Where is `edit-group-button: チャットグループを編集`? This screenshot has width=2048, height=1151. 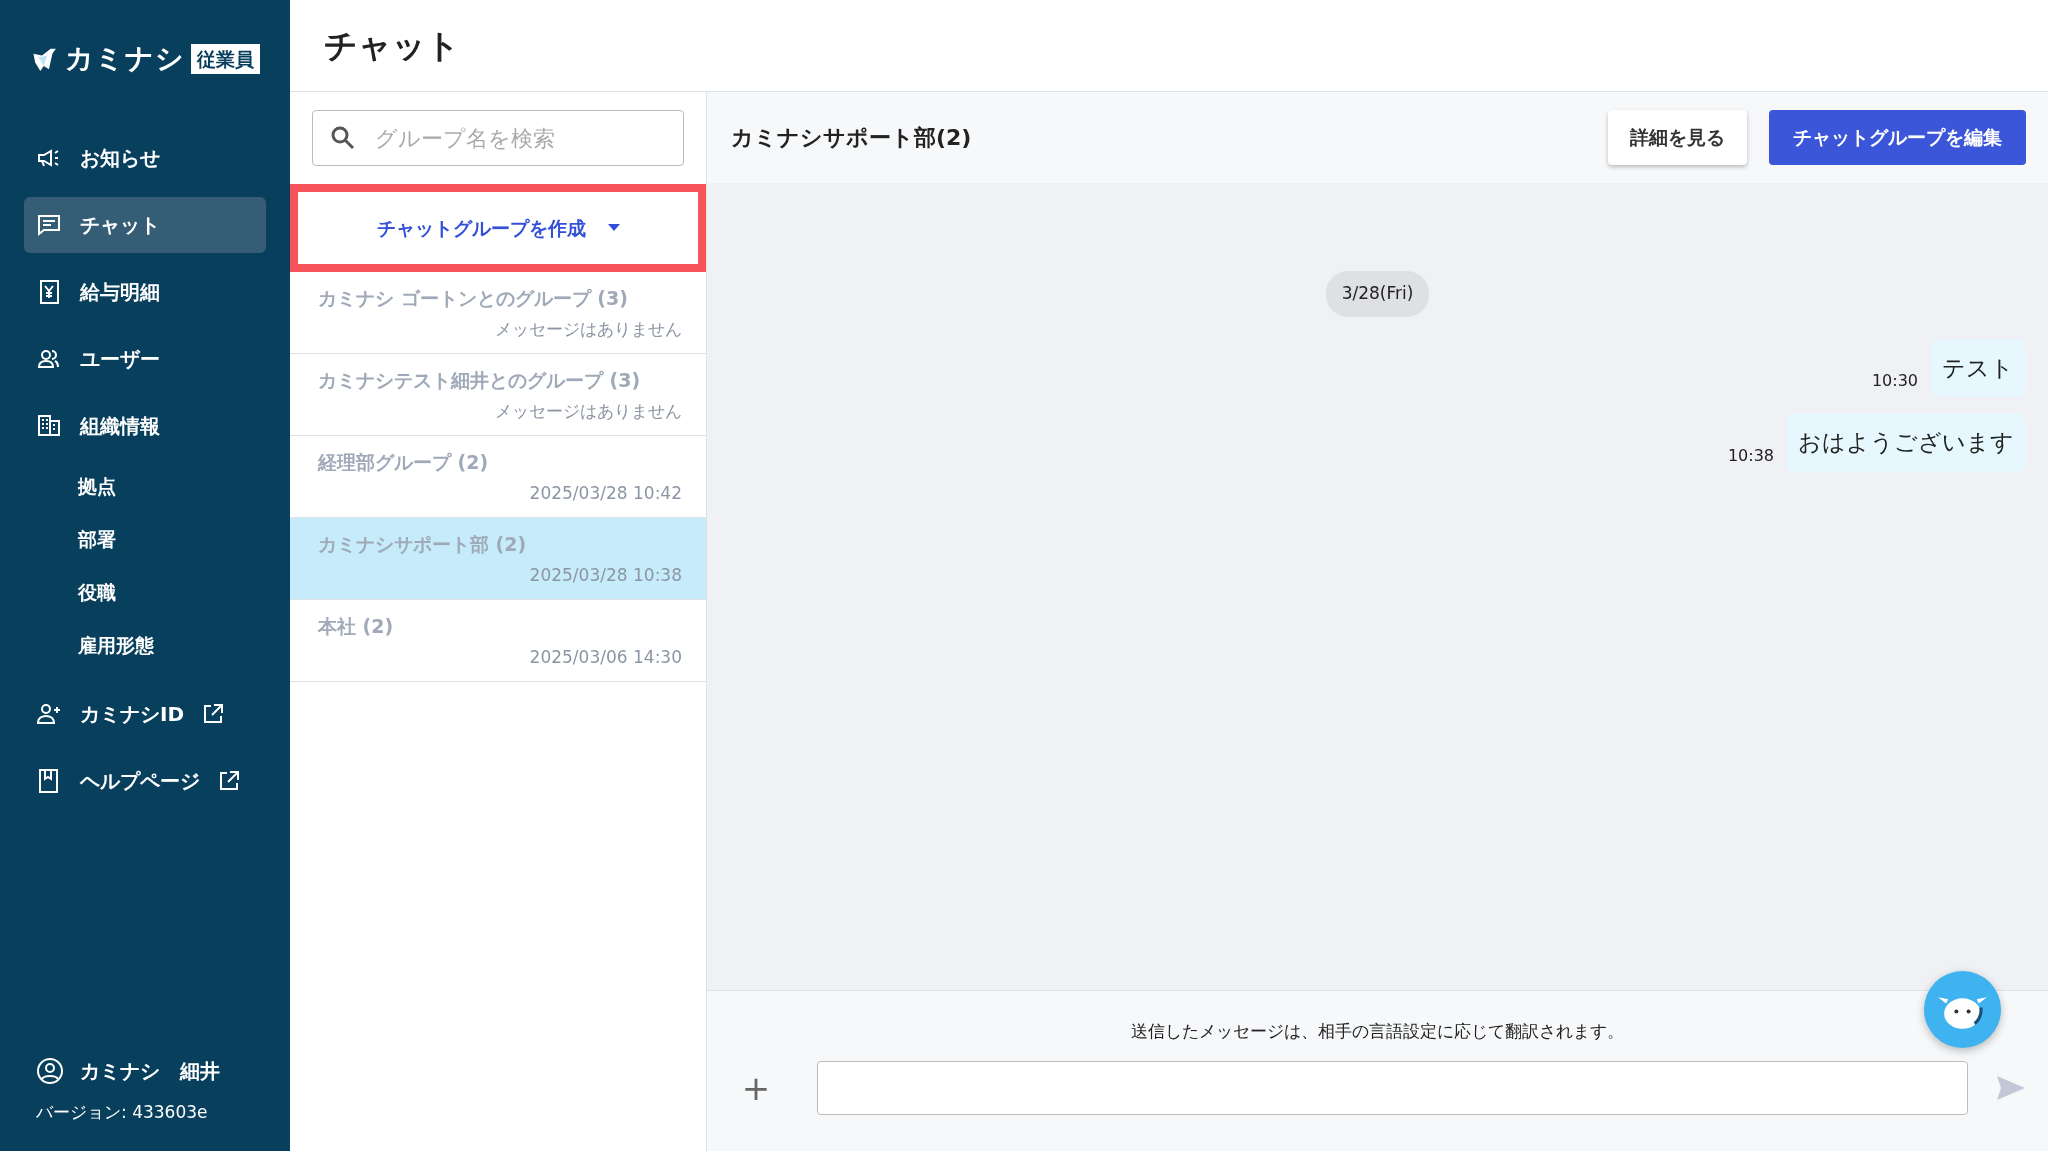 edit-group-button: チャットグループを編集 is located at coordinates (1897, 137).